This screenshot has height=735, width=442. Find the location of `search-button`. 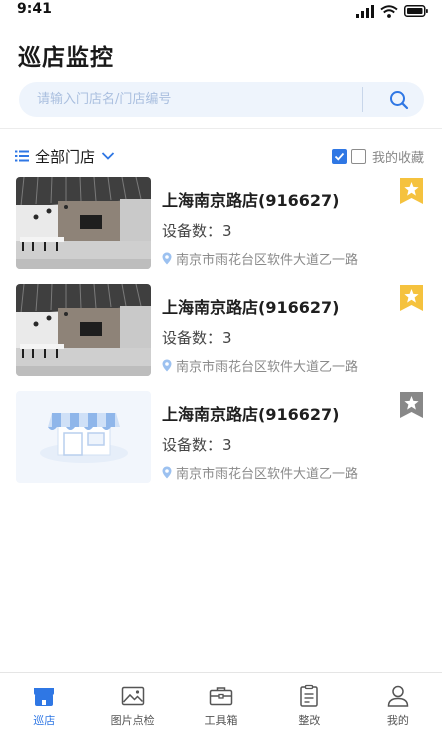

search-button is located at coordinates (399, 99).